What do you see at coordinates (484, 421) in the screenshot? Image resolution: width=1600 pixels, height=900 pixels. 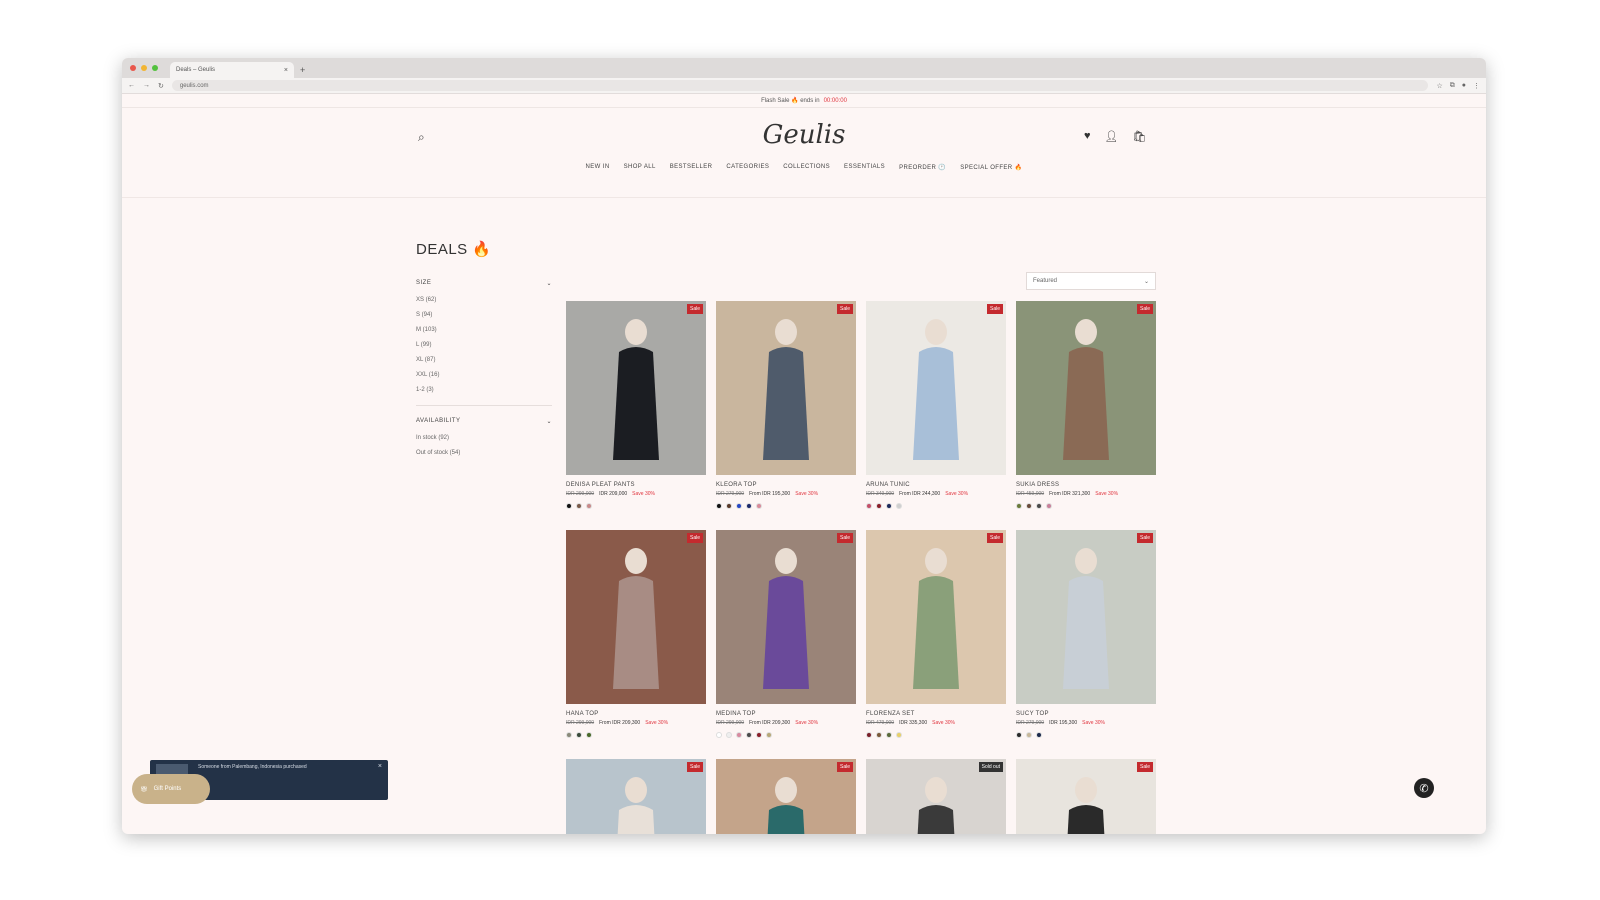 I see `availability-filter-header: AVAILABILITY ⌄` at bounding box center [484, 421].